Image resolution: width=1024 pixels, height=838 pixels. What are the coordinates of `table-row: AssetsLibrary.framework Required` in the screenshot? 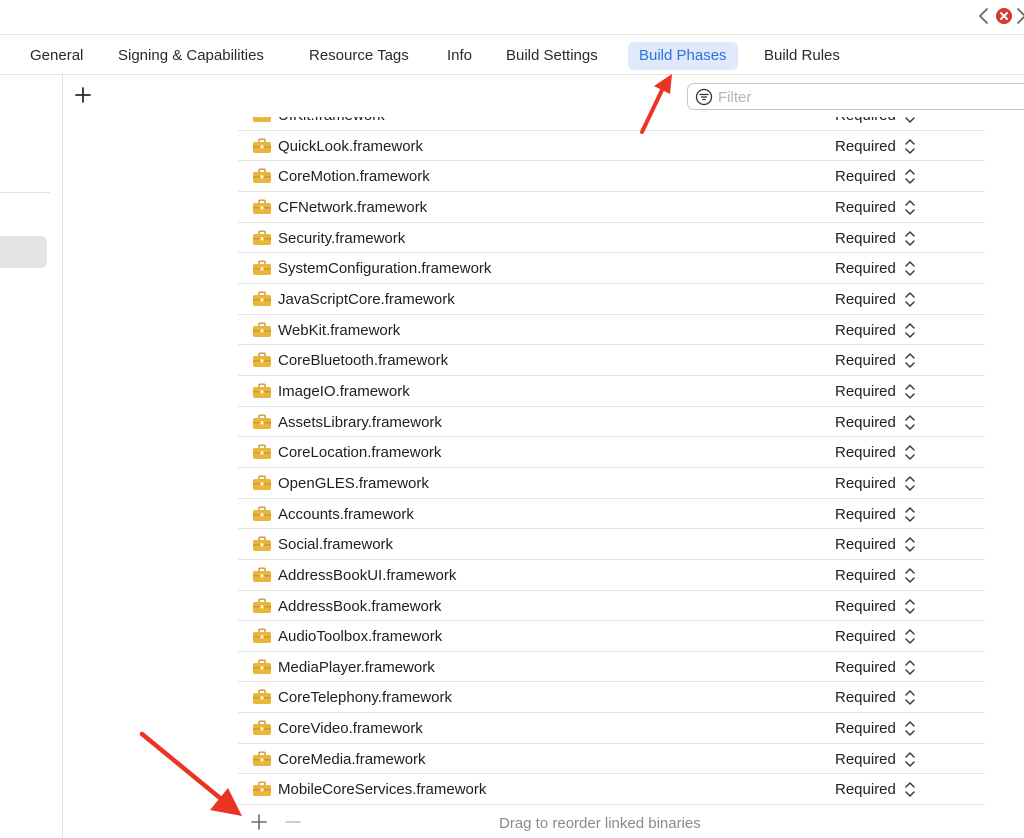 It's located at (611, 422).